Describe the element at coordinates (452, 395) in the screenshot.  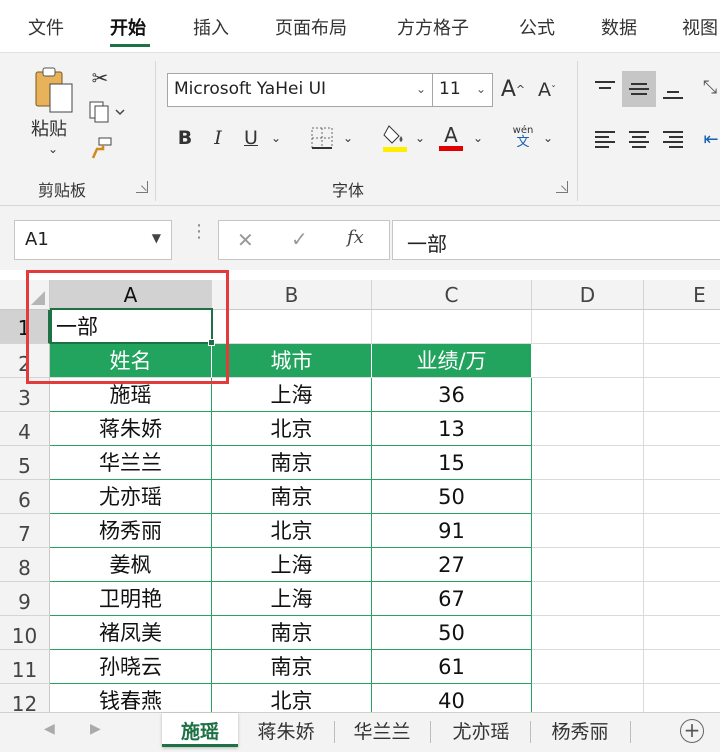
I see `table-cell: 36` at that location.